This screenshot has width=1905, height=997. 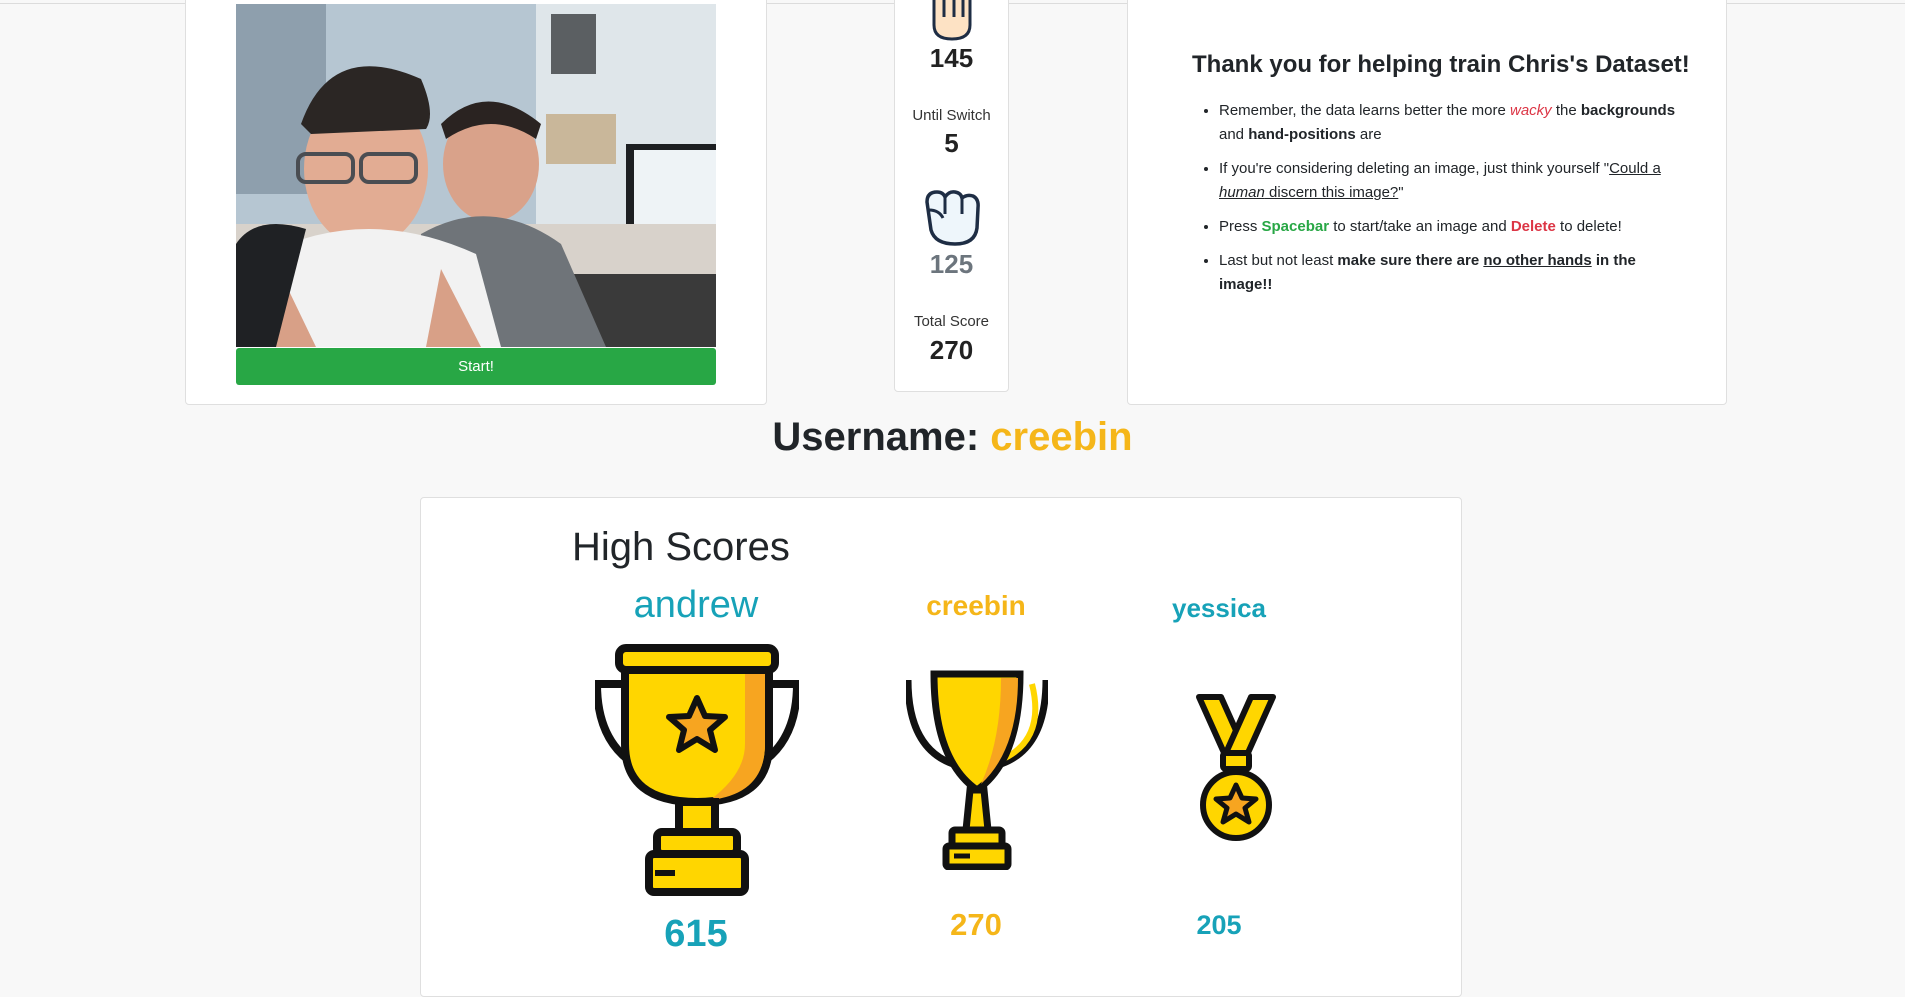 I want to click on large-trophy-icon, so click(x=697, y=770).